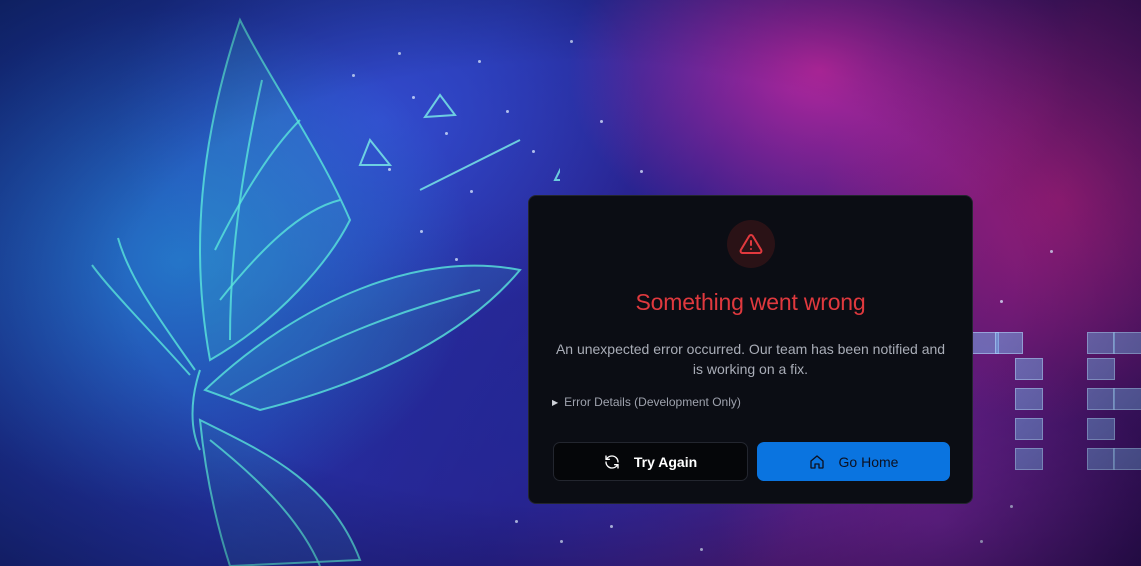  I want to click on error-details-toggle: ▶ Error Details (Development Only), so click(646, 402).